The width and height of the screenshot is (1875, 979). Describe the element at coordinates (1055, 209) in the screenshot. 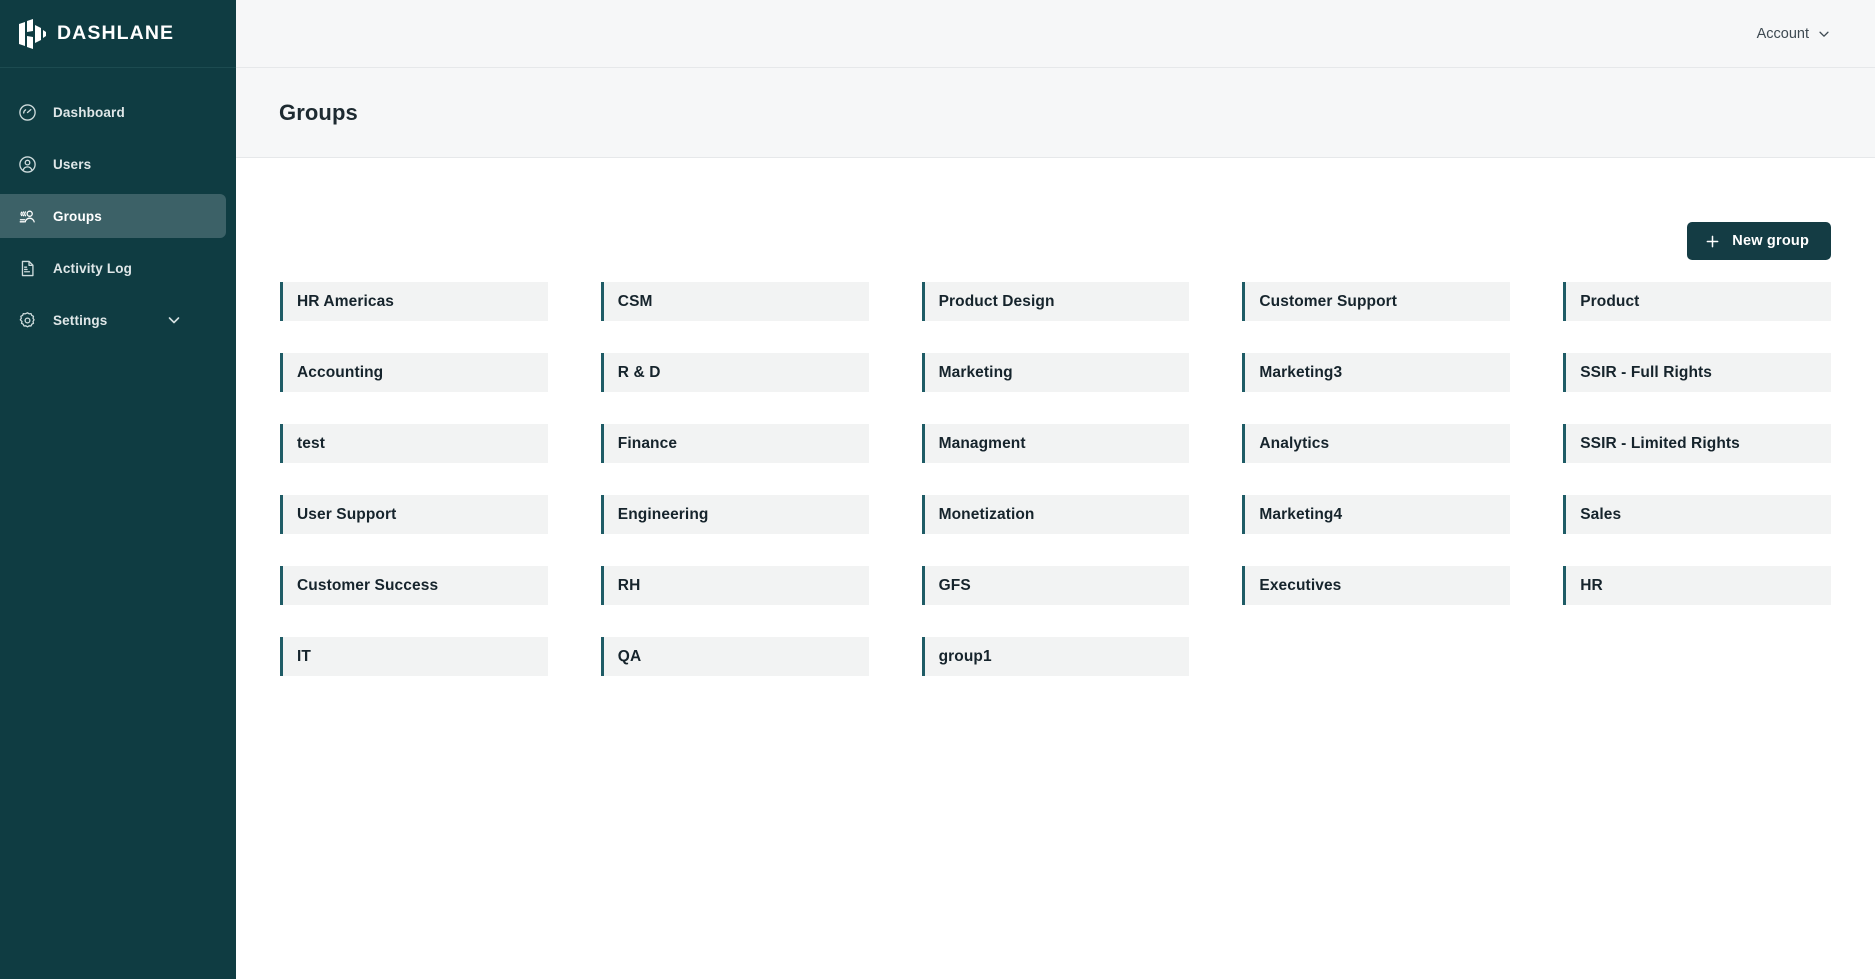

I see `toolbar: New group` at that location.